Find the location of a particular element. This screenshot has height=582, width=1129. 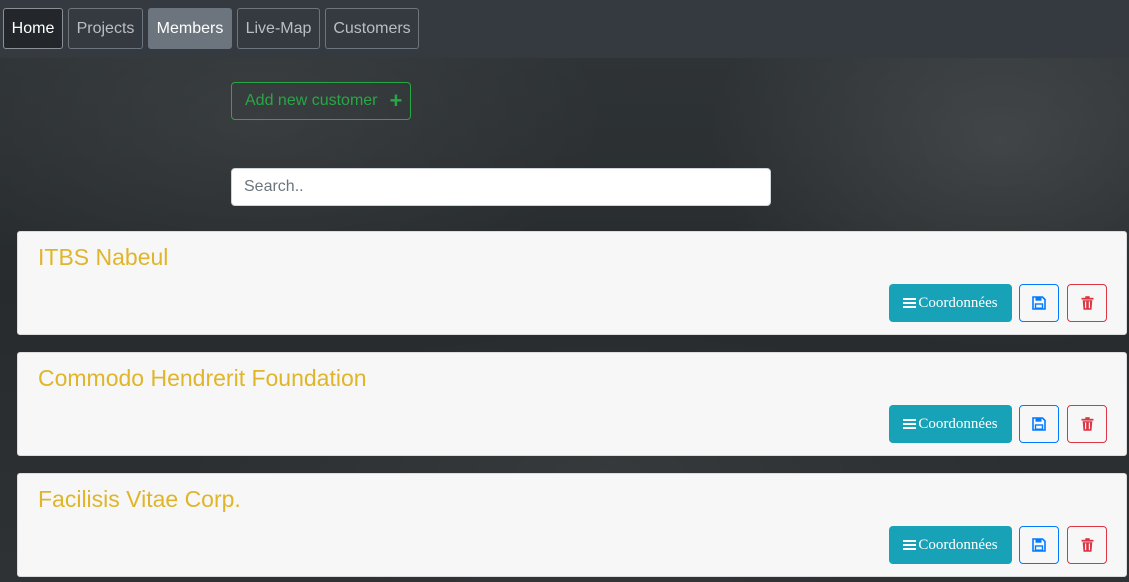

nav-home-button: Home is located at coordinates (33, 28).